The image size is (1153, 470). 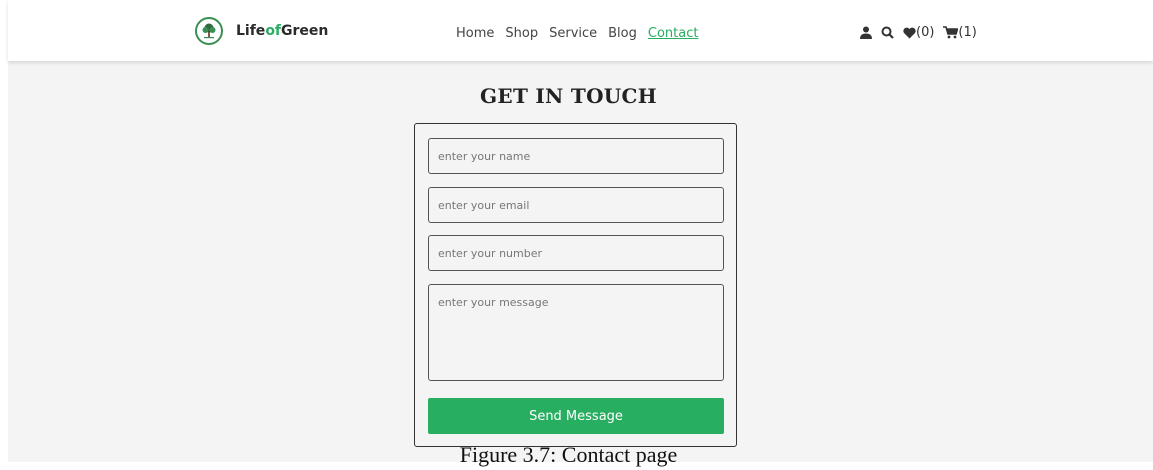 What do you see at coordinates (568, 96) in the screenshot?
I see `page-title: GET IN TOUCH` at bounding box center [568, 96].